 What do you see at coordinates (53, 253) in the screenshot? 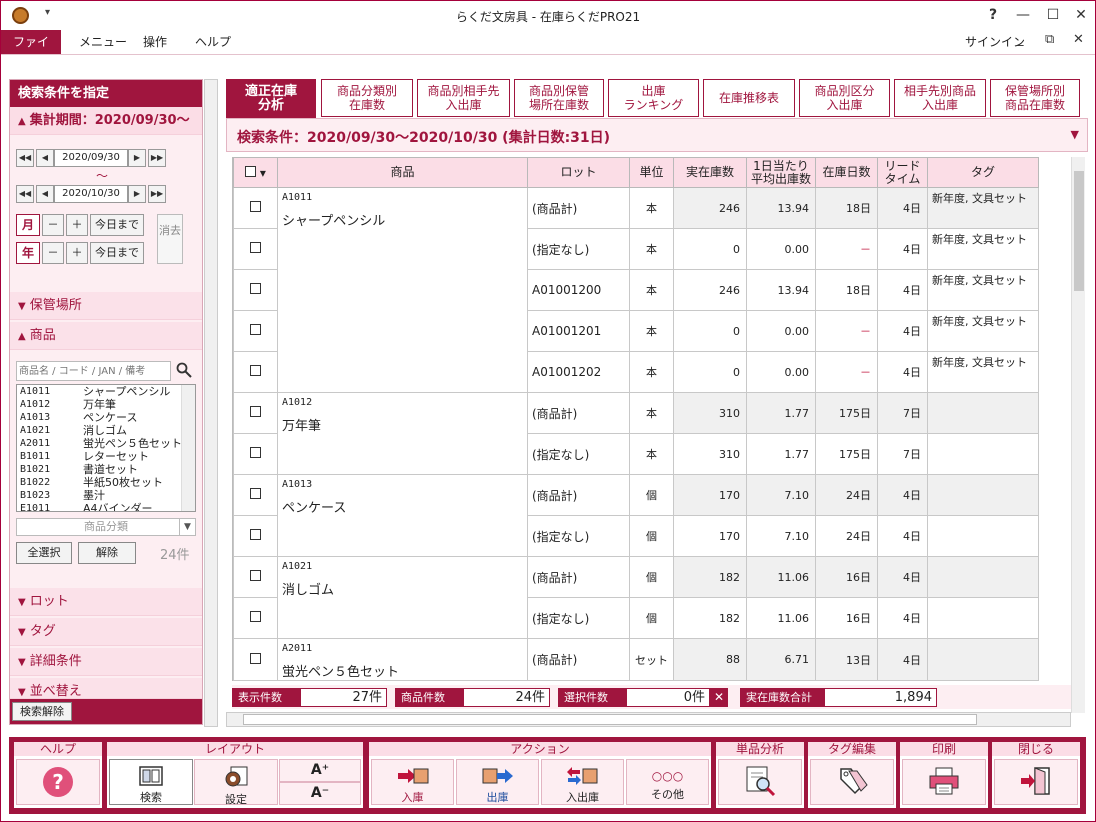
I see `year-minus-button: －` at bounding box center [53, 253].